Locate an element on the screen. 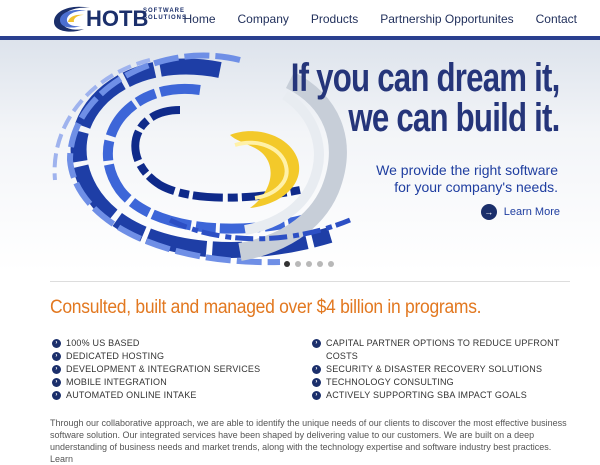  hero-headline-line-2: we can build it. is located at coordinates (454, 118).